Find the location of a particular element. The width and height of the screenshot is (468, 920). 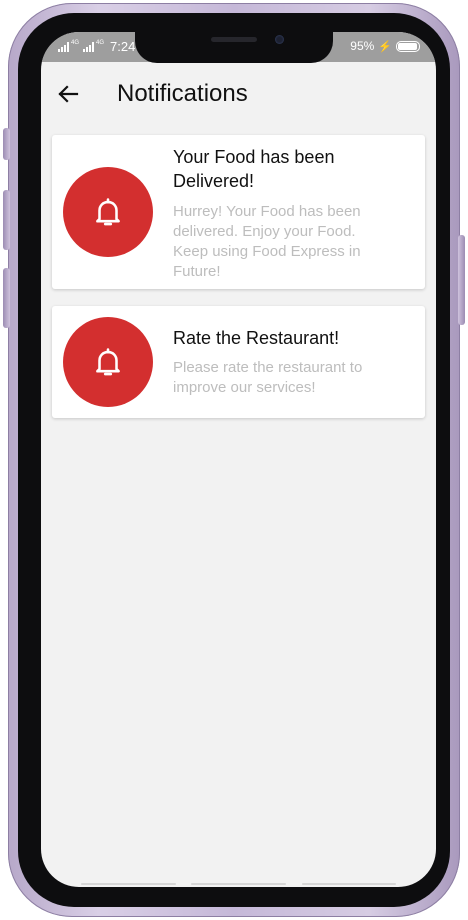

charging-icon: ⚡ is located at coordinates (385, 46).